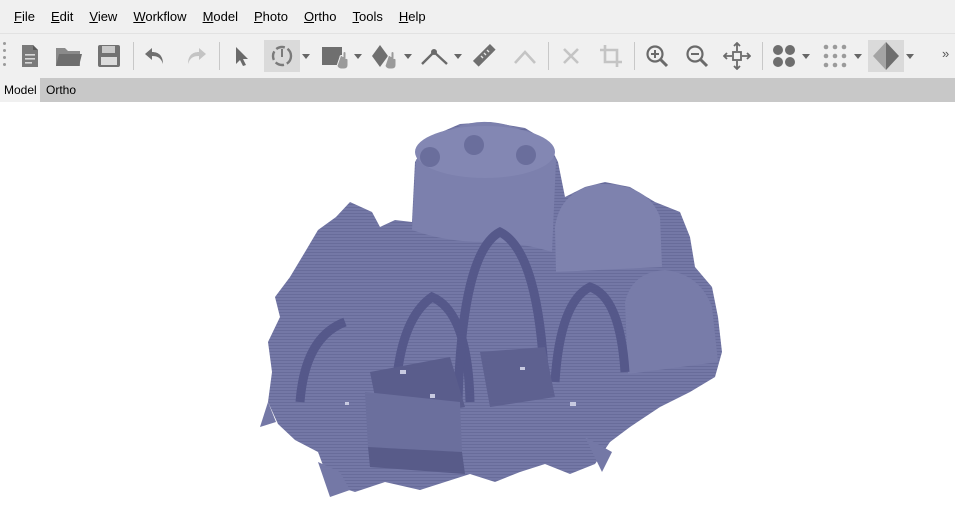 Image resolution: width=955 pixels, height=511 pixels. Describe the element at coordinates (697, 56) in the screenshot. I see `zoom-out-icon` at that location.